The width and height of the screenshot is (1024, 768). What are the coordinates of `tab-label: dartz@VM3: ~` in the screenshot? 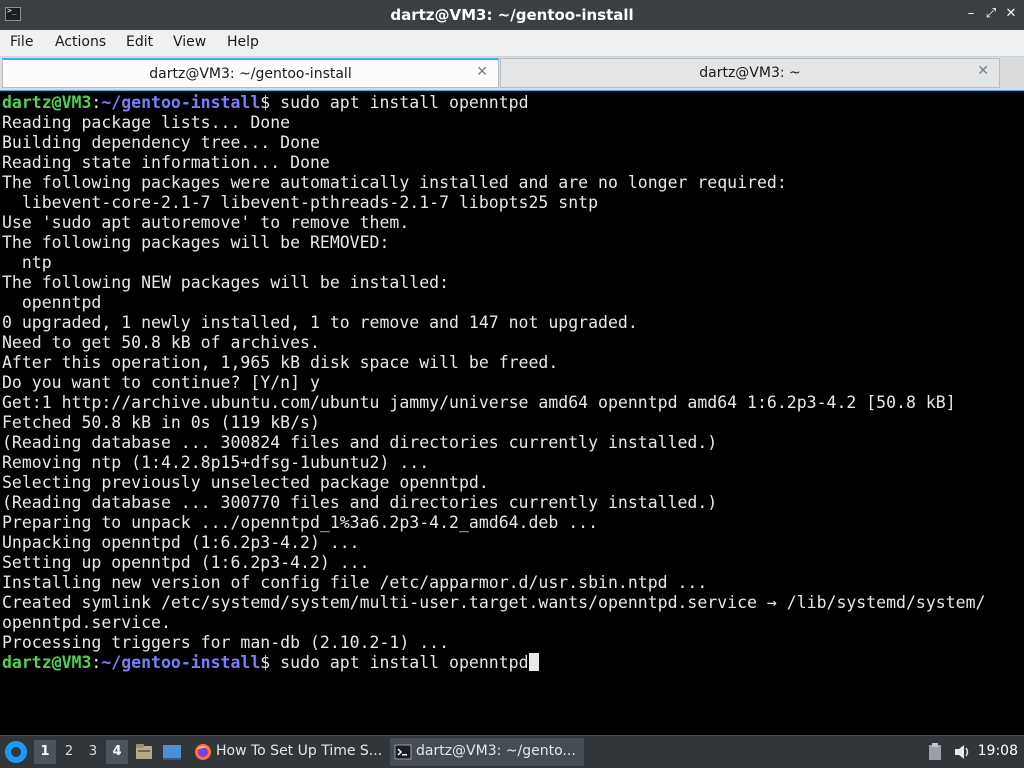 It's located at (750, 73).